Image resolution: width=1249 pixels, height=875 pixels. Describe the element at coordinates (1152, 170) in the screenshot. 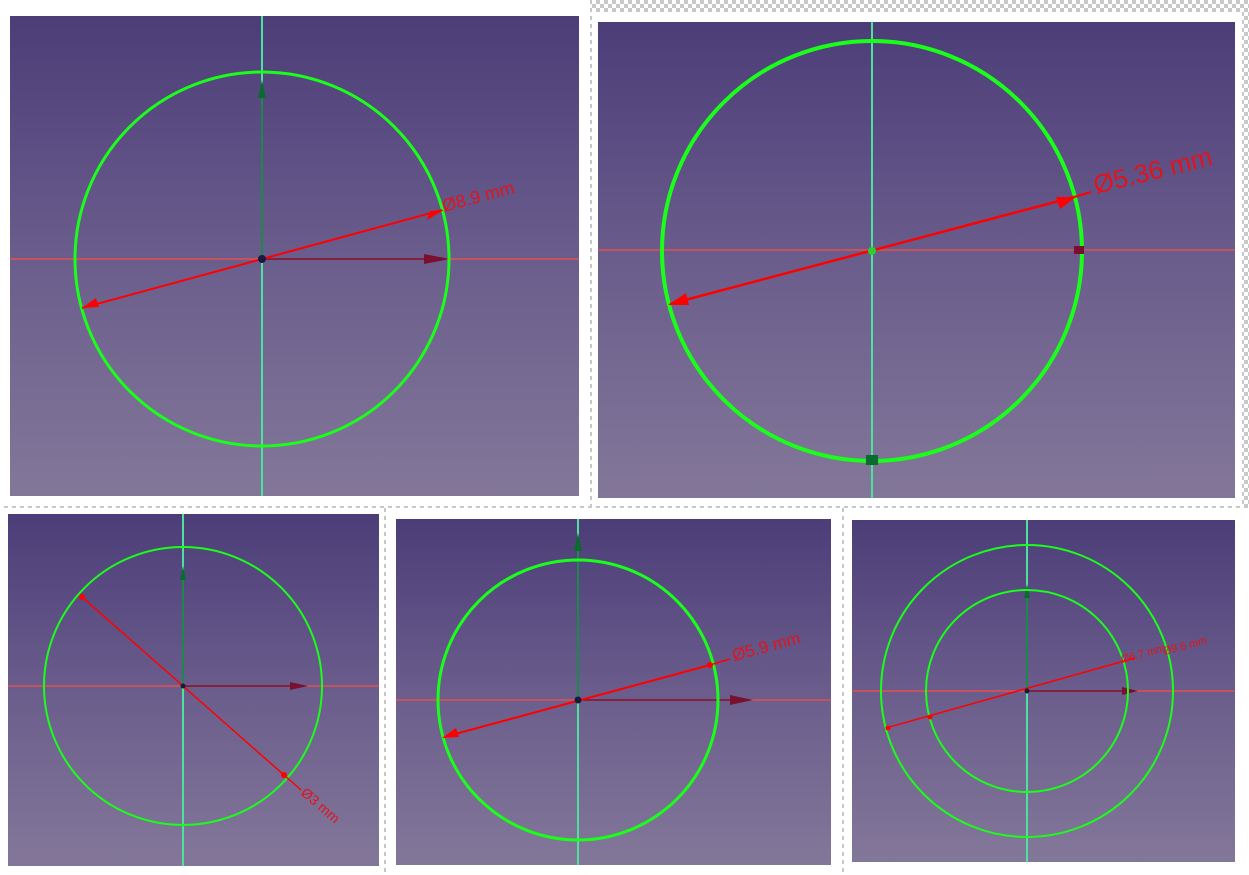

I see `dimension-label: Ø5.36 mm` at that location.